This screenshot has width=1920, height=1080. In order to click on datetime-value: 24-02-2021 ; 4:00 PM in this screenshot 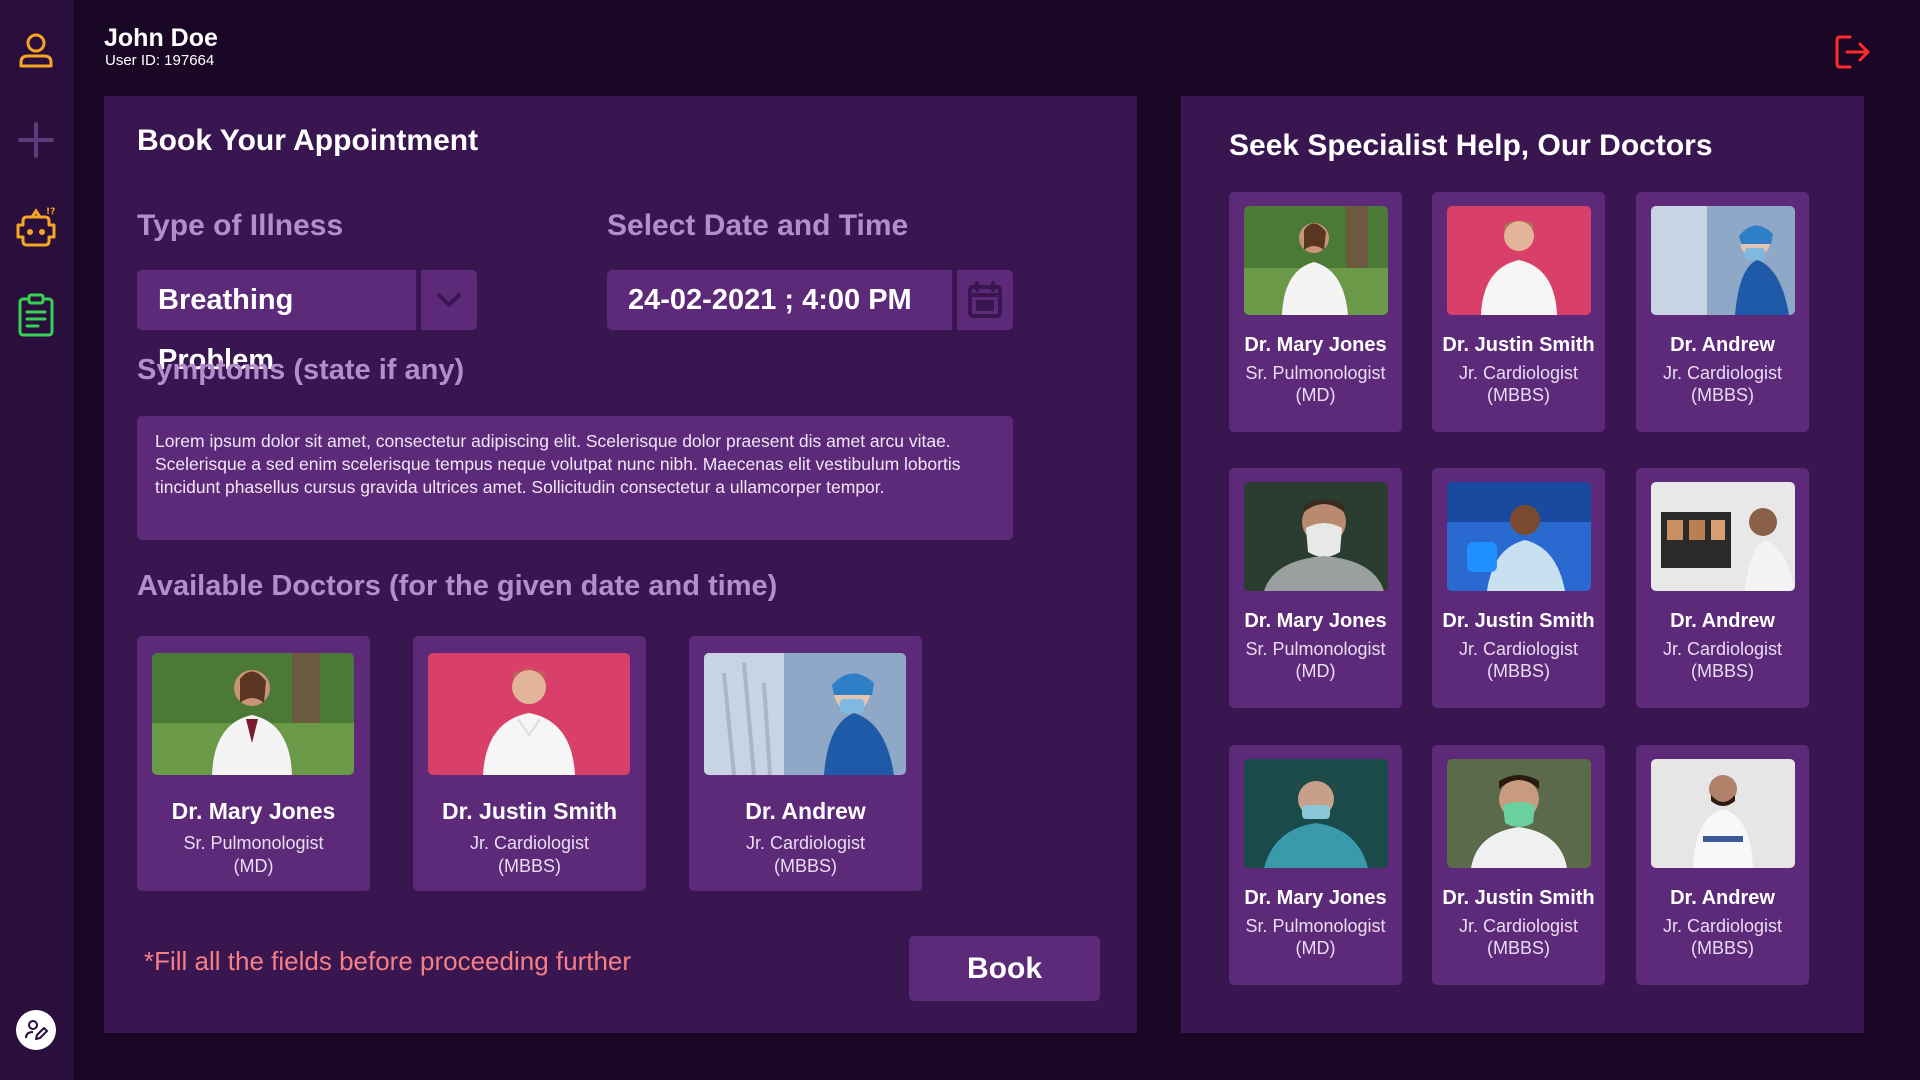, I will do `click(779, 300)`.